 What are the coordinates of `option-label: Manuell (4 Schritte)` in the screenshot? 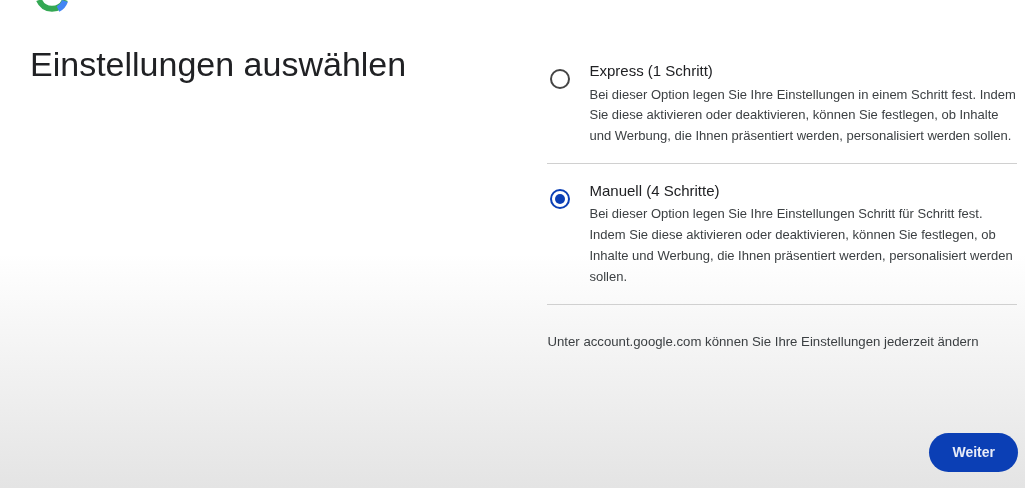 It's located at (655, 190).